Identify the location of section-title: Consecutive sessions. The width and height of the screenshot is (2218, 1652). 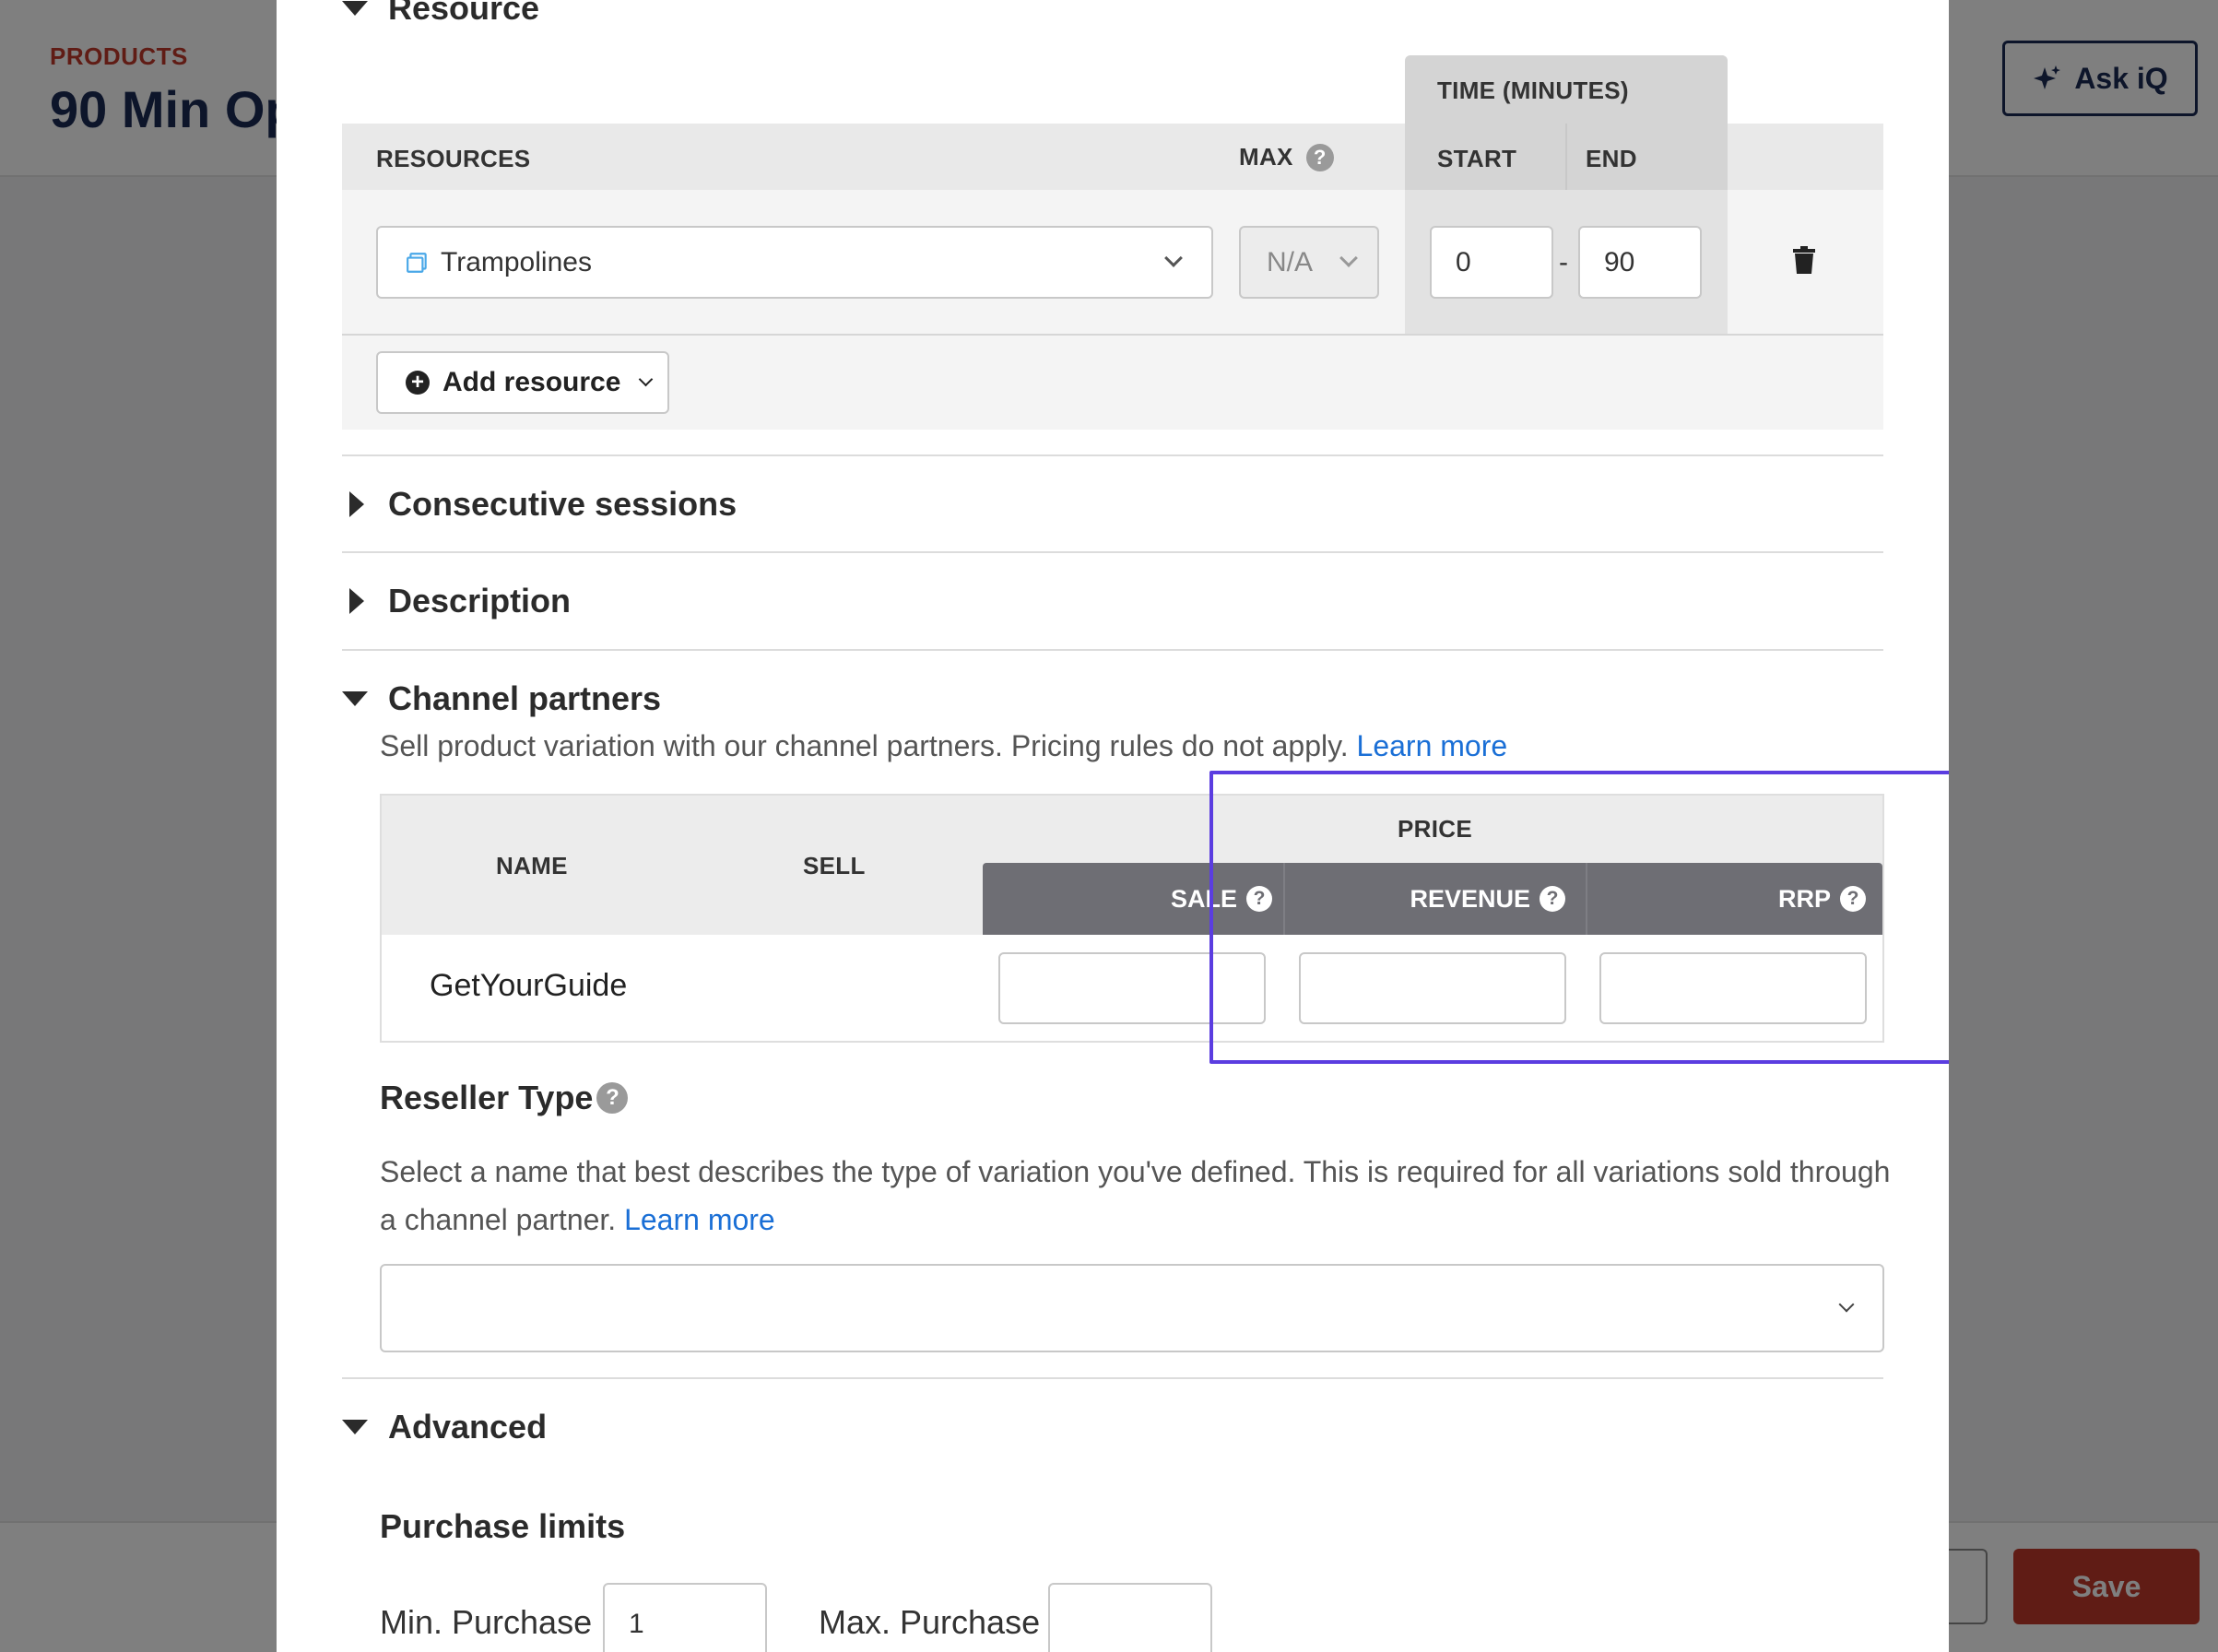
(562, 504).